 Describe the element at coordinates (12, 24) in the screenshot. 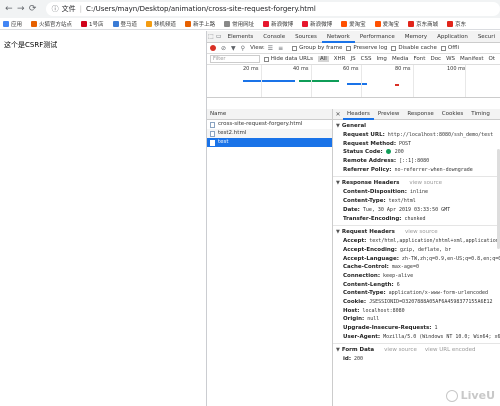

I see `bookmark-item: 应用` at that location.